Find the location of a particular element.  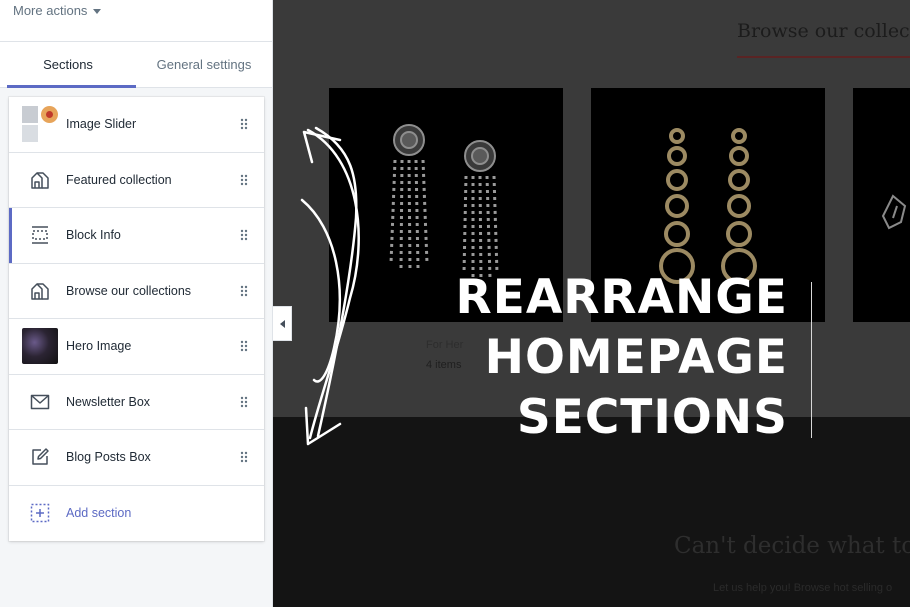

section-item-label: Image Slider is located at coordinates (101, 124).